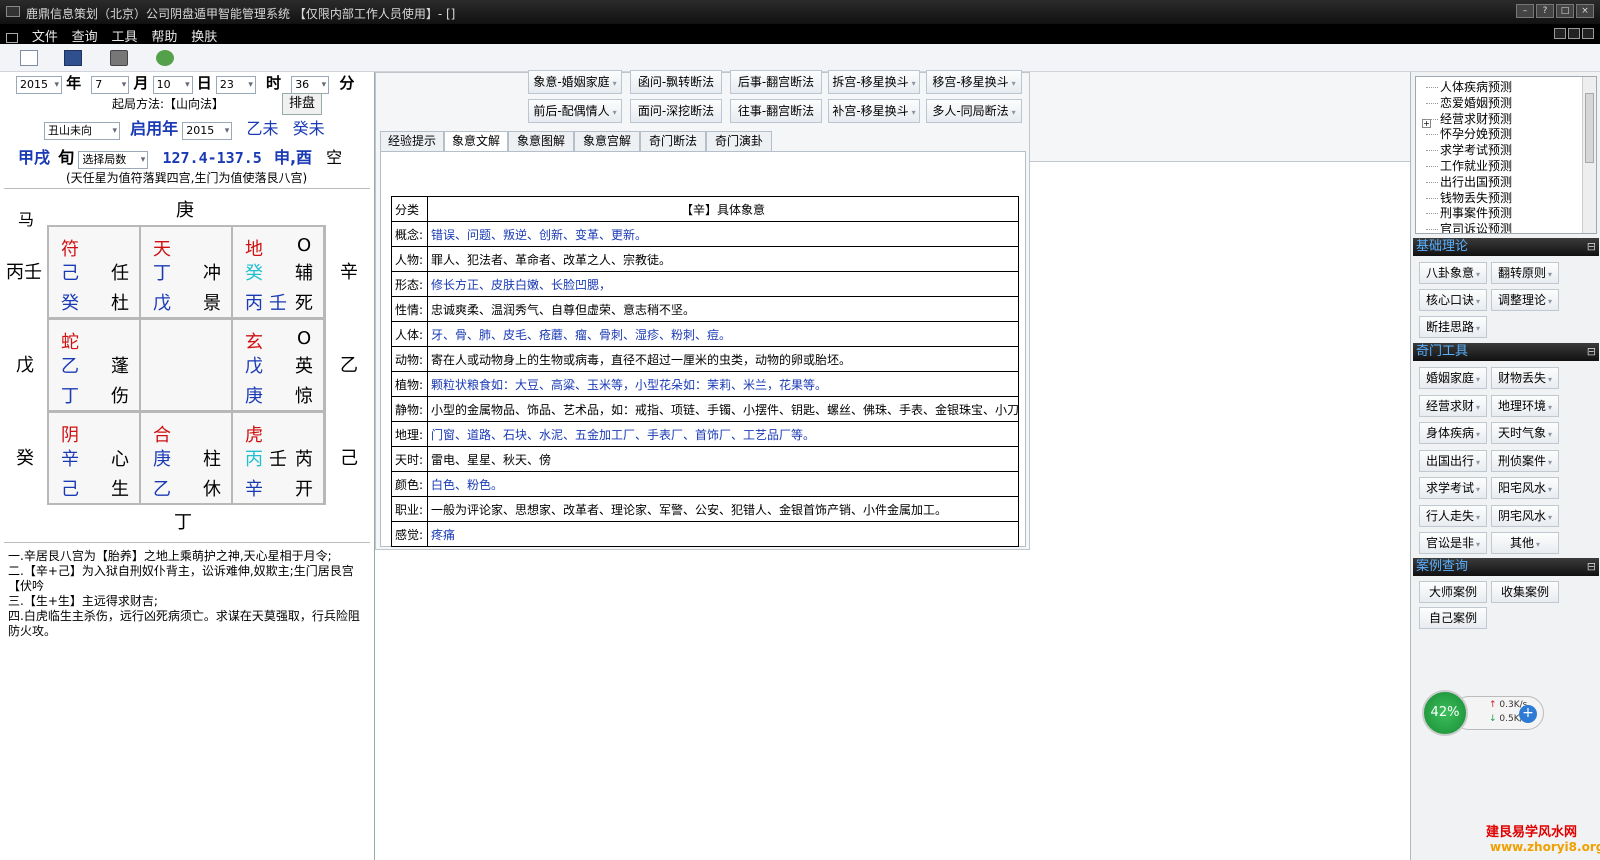  What do you see at coordinates (164, 35) in the screenshot?
I see `menu-help: 帮助` at bounding box center [164, 35].